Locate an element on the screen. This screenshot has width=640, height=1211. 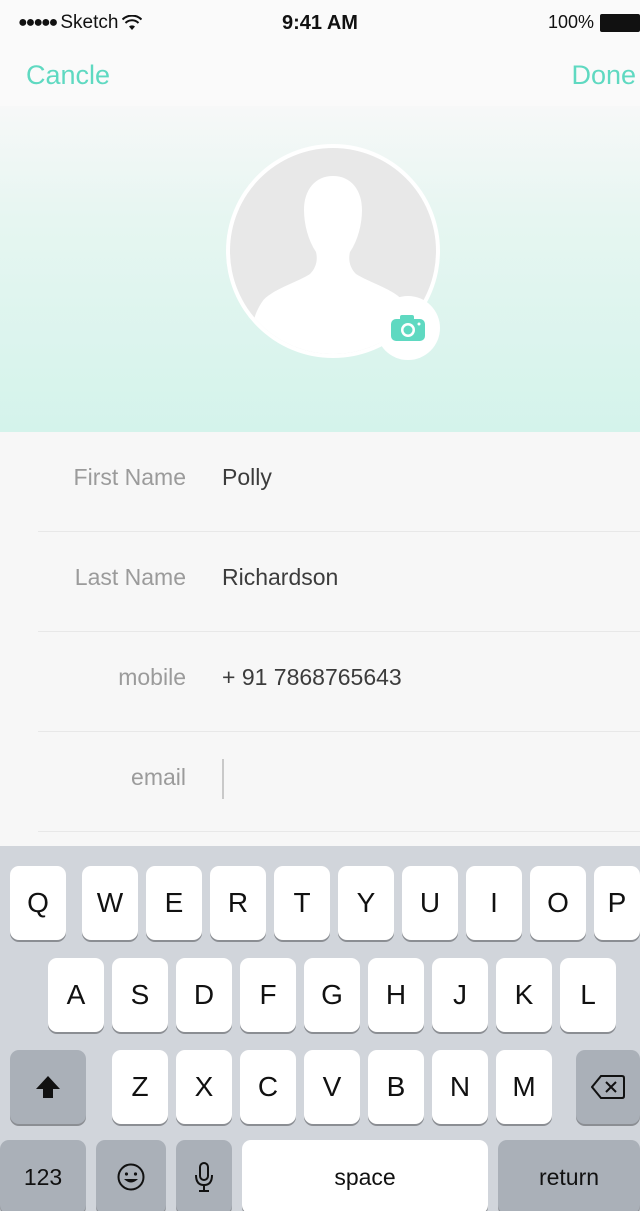
microphone-icon is located at coordinates (204, 1177).